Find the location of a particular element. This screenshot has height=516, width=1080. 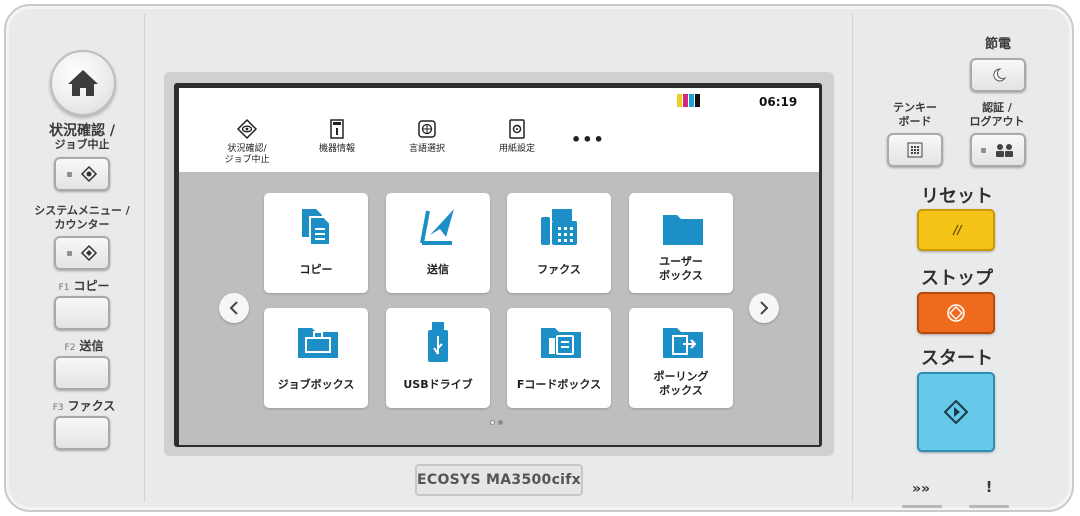

chevron-left-icon is located at coordinates (233, 308).